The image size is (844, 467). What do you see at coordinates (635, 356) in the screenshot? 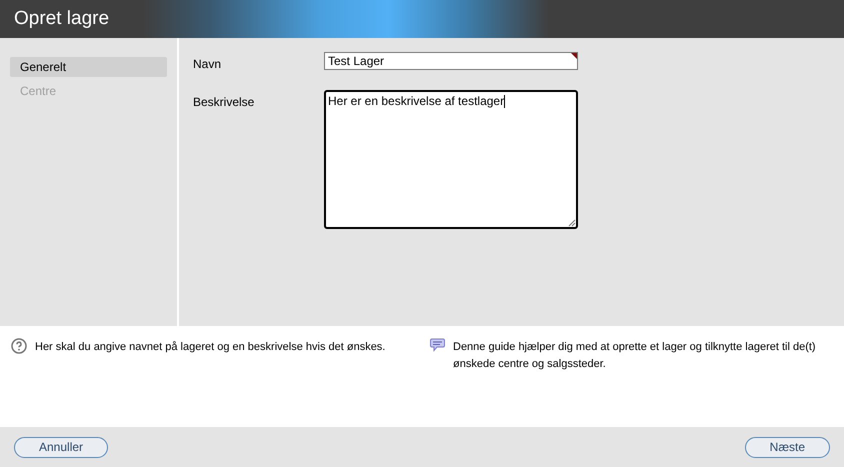
I see `guide-text: Denne guide hjælper dig med at oprette et lager og tilknytte lageret til de(t) ønskede centre og salgssteder.` at bounding box center [635, 356].